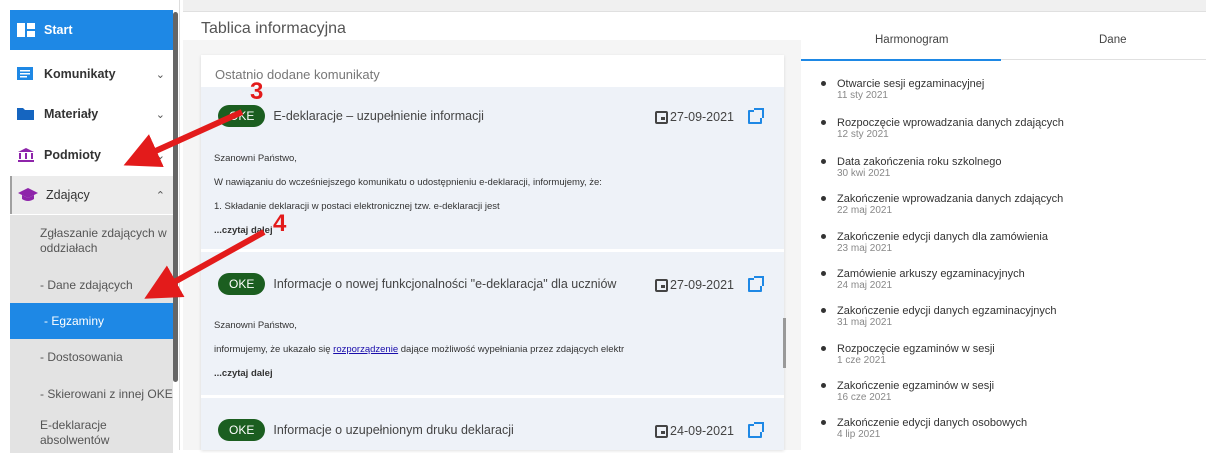 The image size is (1206, 453). I want to click on annotation-4: 4, so click(280, 223).